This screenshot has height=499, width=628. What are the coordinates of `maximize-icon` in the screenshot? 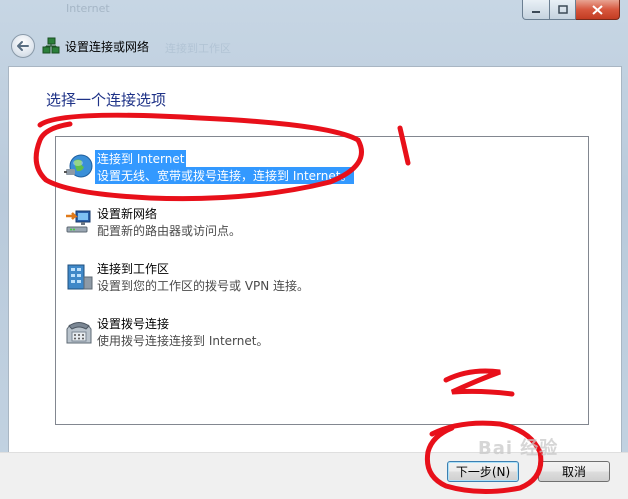 It's located at (562, 9).